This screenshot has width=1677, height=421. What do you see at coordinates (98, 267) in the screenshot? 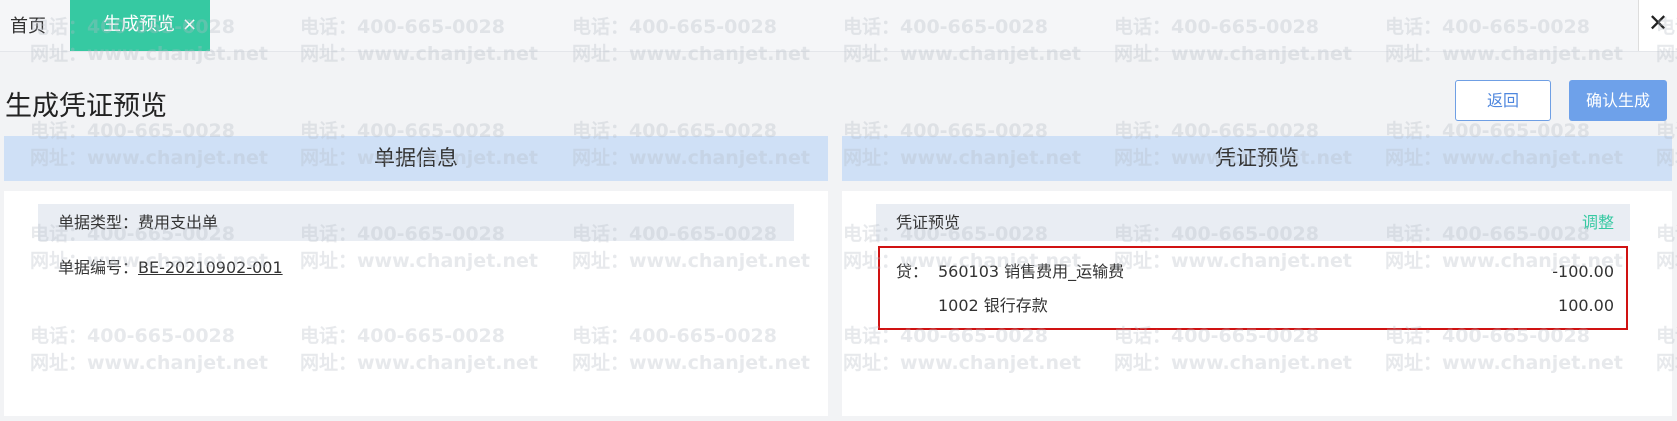
I see `doc-no-label: 单据编号：` at bounding box center [98, 267].